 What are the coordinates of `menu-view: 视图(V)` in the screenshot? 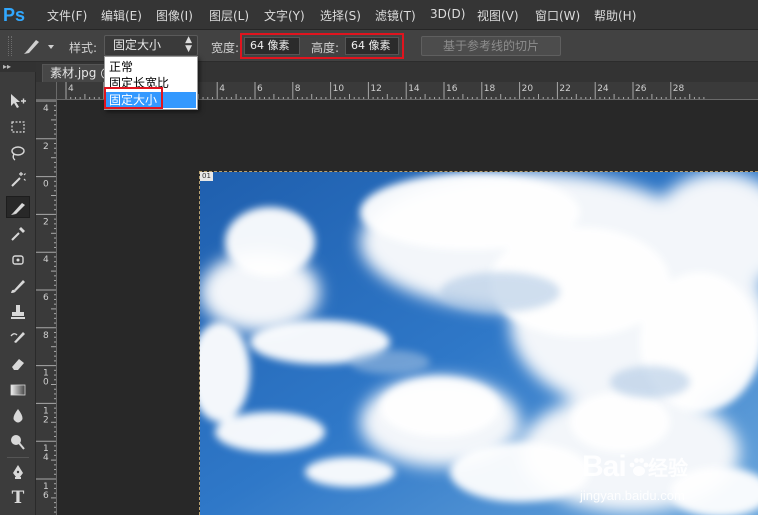 It's located at (498, 15).